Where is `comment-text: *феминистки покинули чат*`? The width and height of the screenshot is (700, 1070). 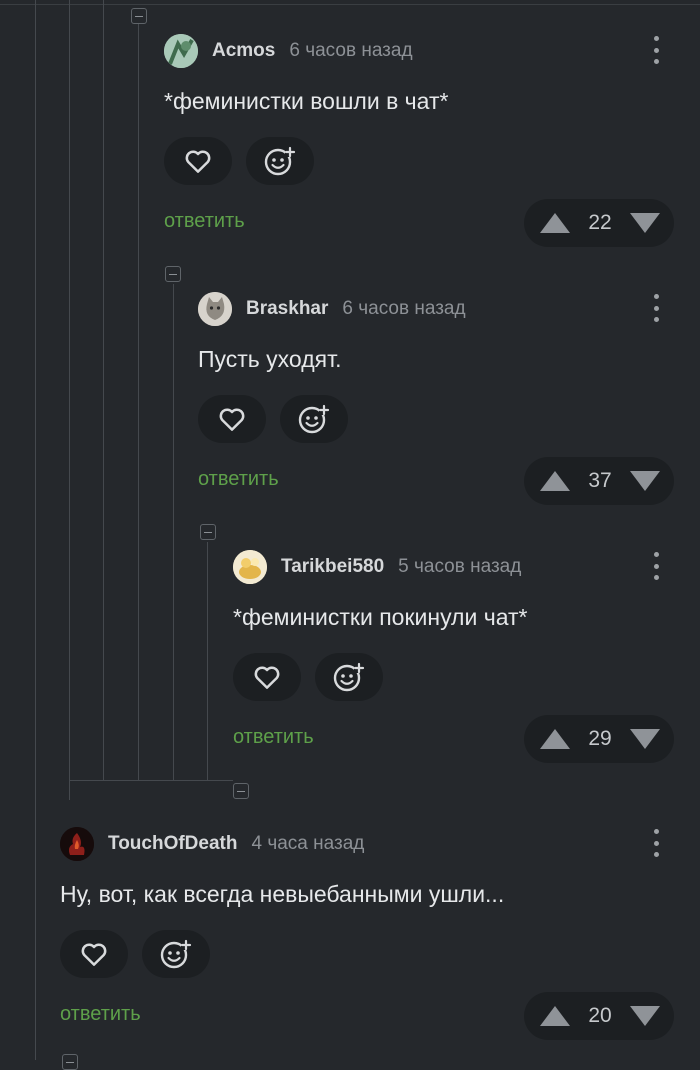 comment-text: *феминистки покинули чат* is located at coordinates (380, 617).